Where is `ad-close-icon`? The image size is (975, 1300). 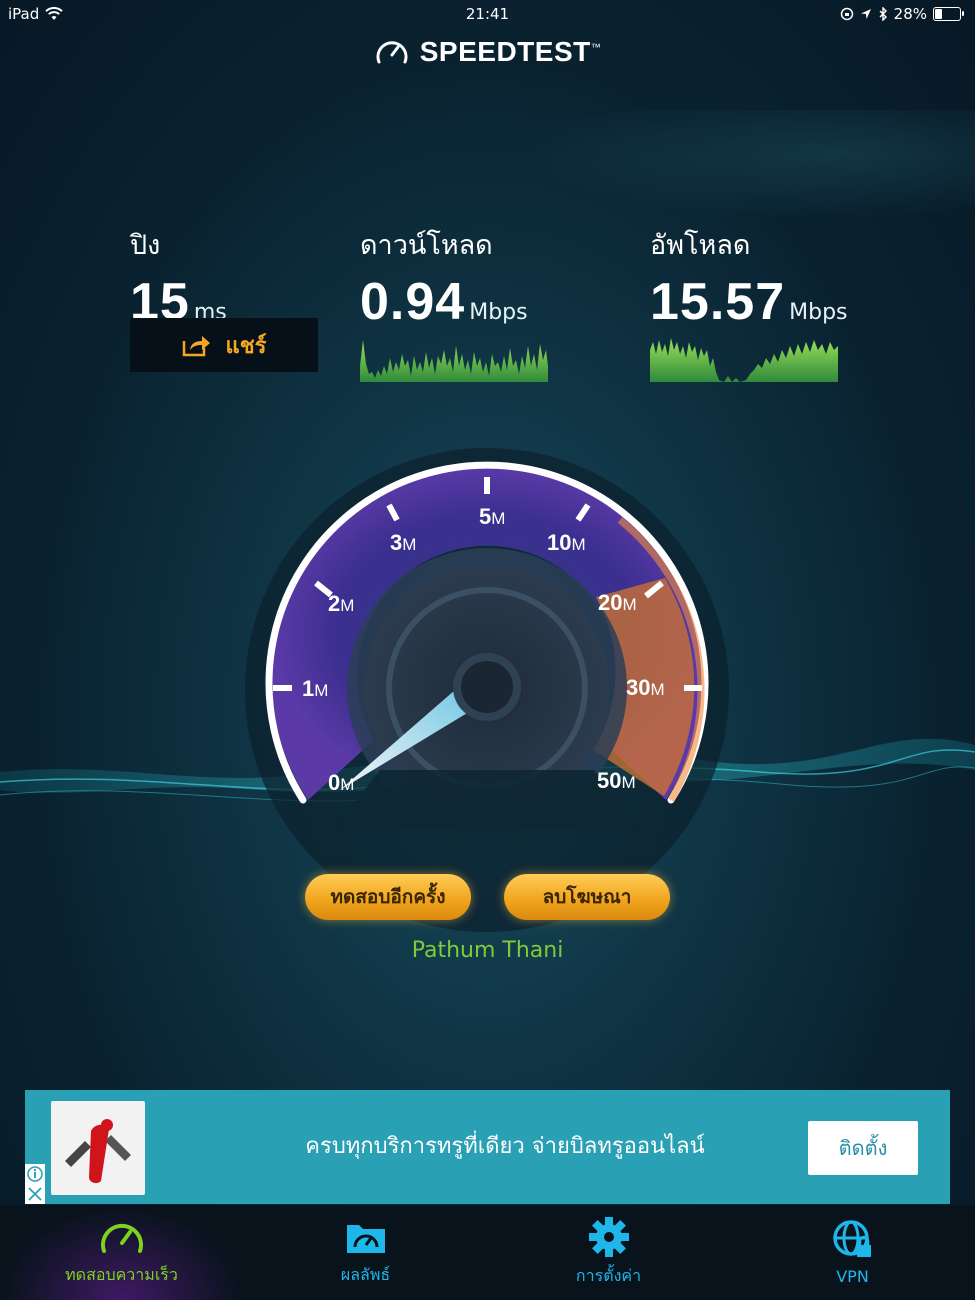
ad-close-icon is located at coordinates (35, 1194).